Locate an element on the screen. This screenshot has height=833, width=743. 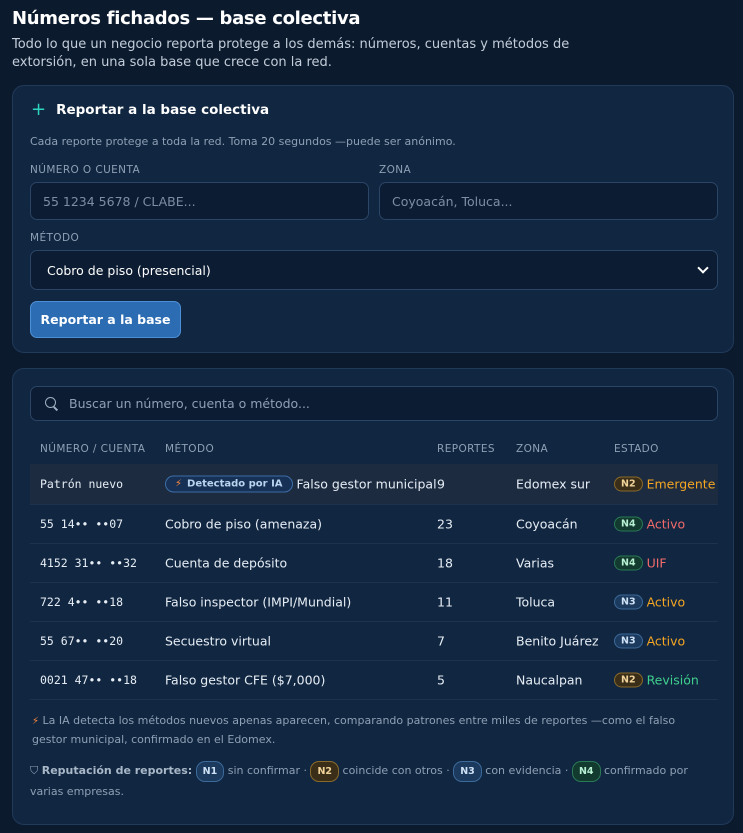
row-number: 4152 31•• ••32 is located at coordinates (88, 563).